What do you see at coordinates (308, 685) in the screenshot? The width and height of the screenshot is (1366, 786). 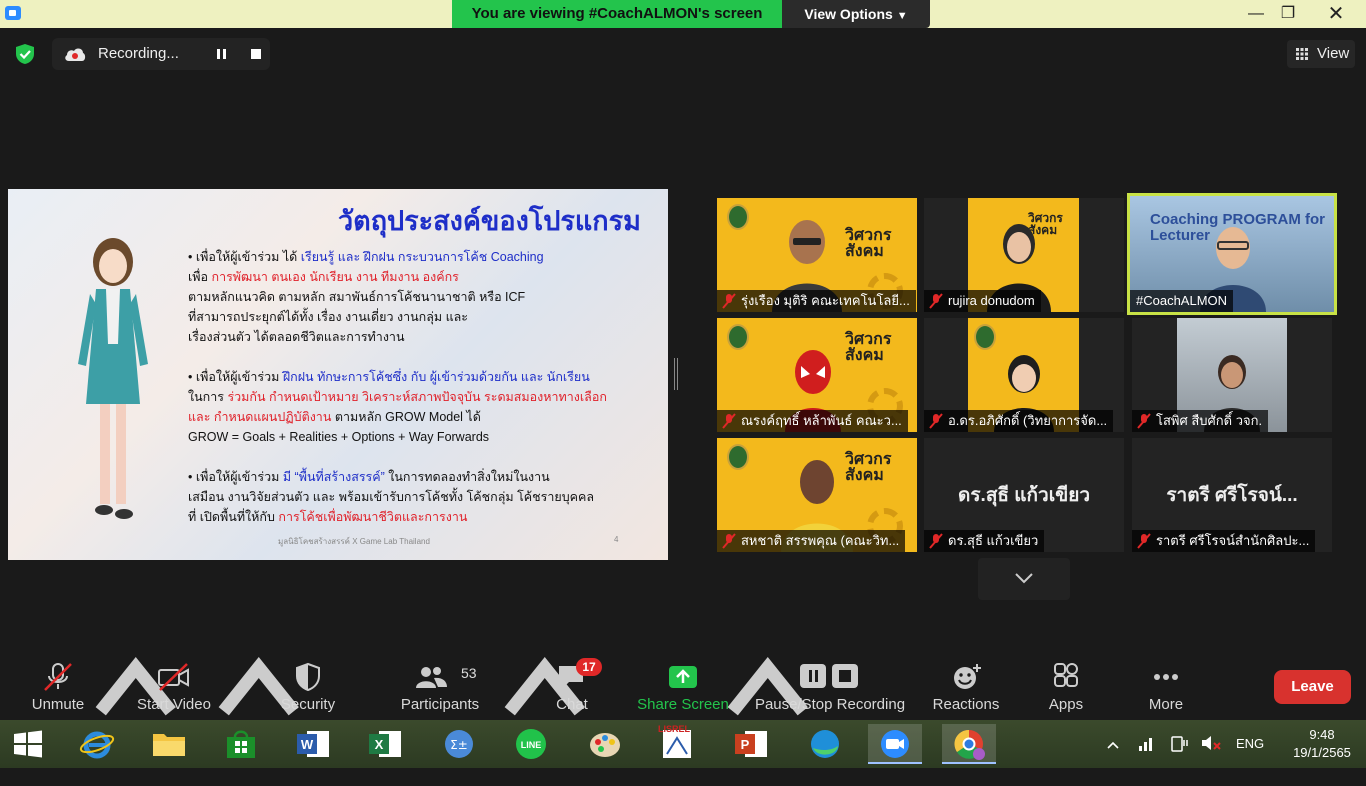 I see `security-button: Security` at bounding box center [308, 685].